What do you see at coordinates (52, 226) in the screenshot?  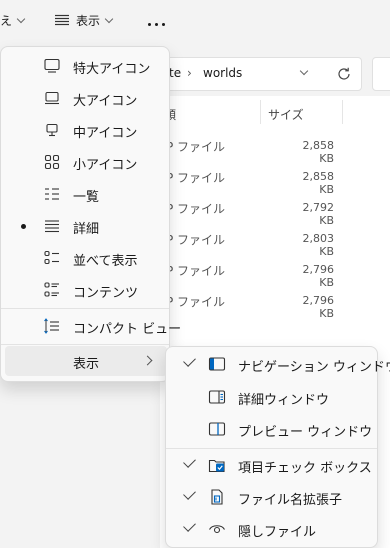 I see `details-icon` at bounding box center [52, 226].